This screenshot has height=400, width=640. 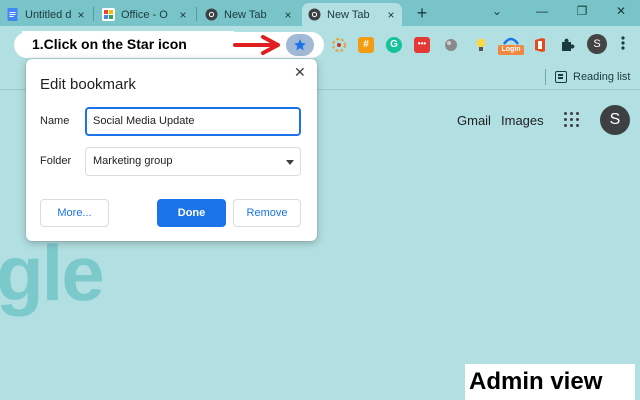 I want to click on grammarly-icon: G, so click(x=394, y=45).